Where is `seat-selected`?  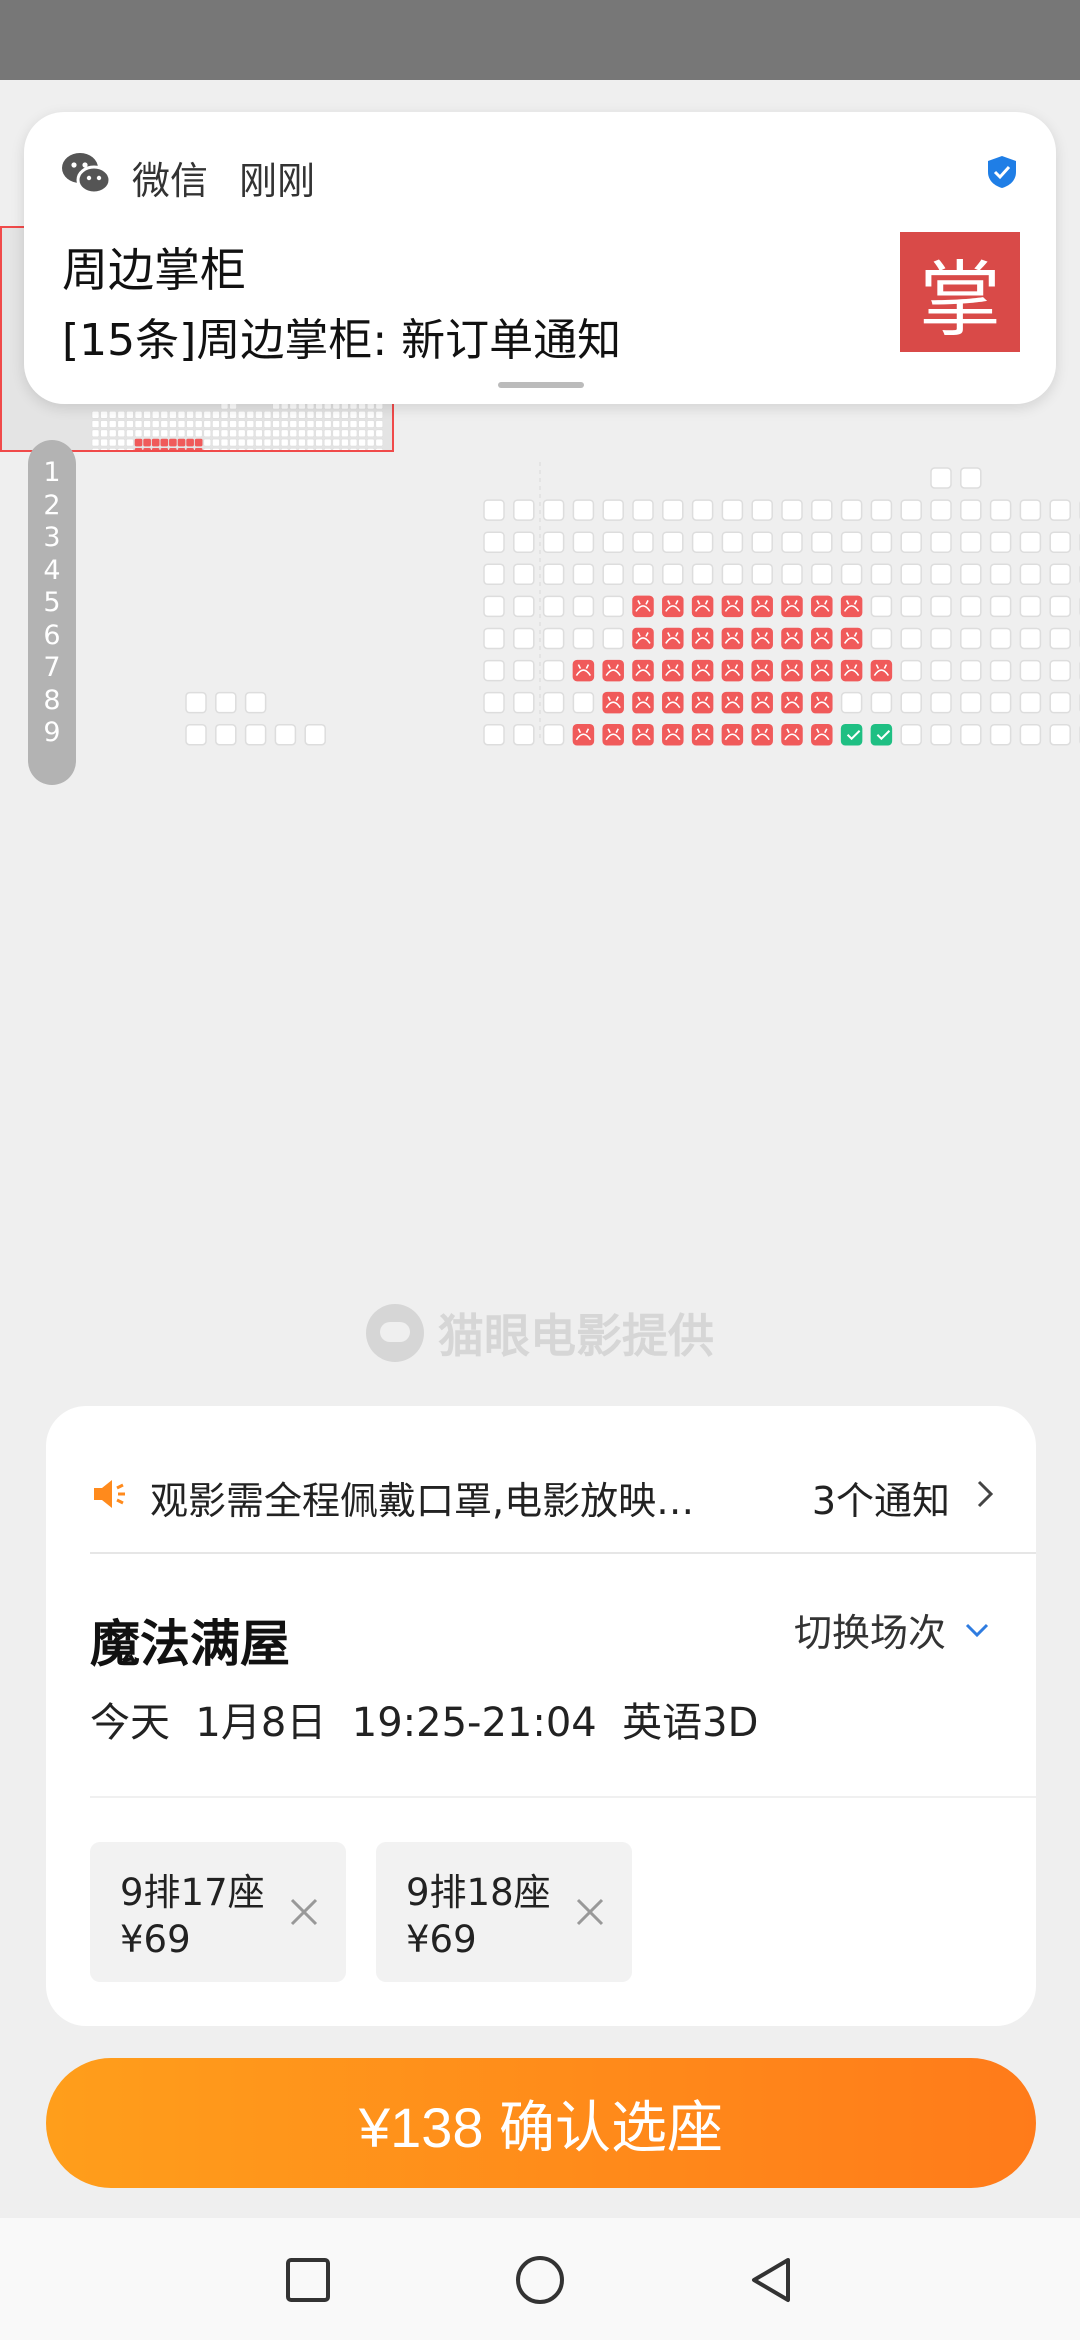 seat-selected is located at coordinates (851, 735).